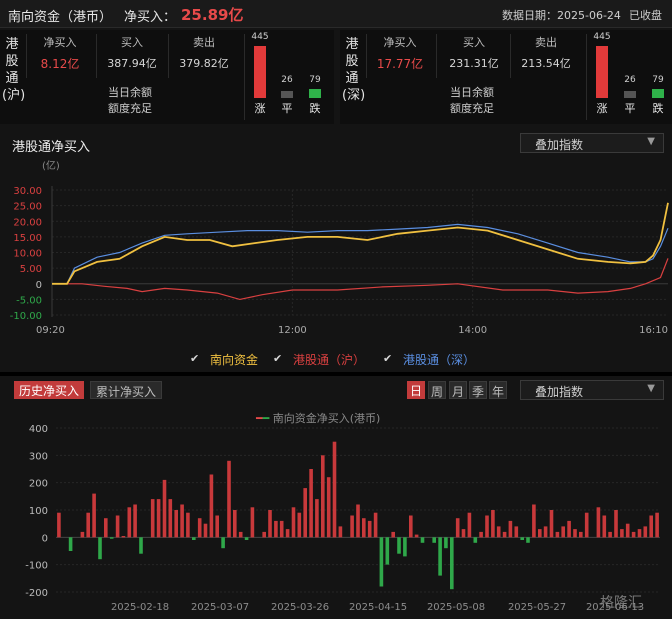  What do you see at coordinates (49, 390) in the screenshot?
I see `tab-history-net-buy: 历史净买入` at bounding box center [49, 390].